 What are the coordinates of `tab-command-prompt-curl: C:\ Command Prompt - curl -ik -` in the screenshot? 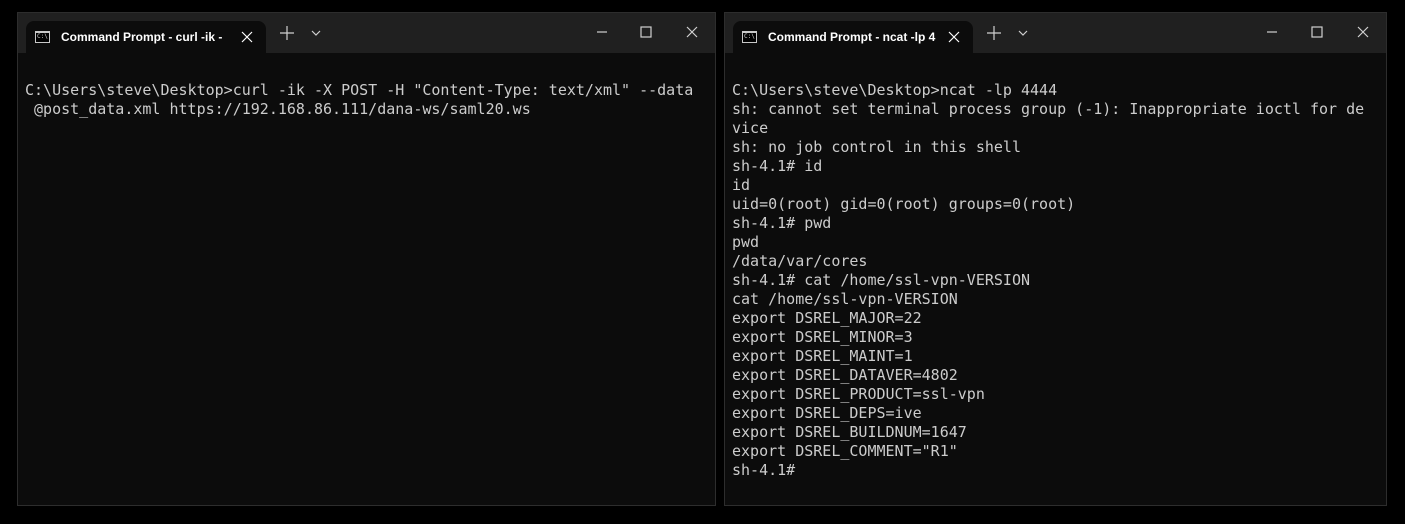 It's located at (146, 37).